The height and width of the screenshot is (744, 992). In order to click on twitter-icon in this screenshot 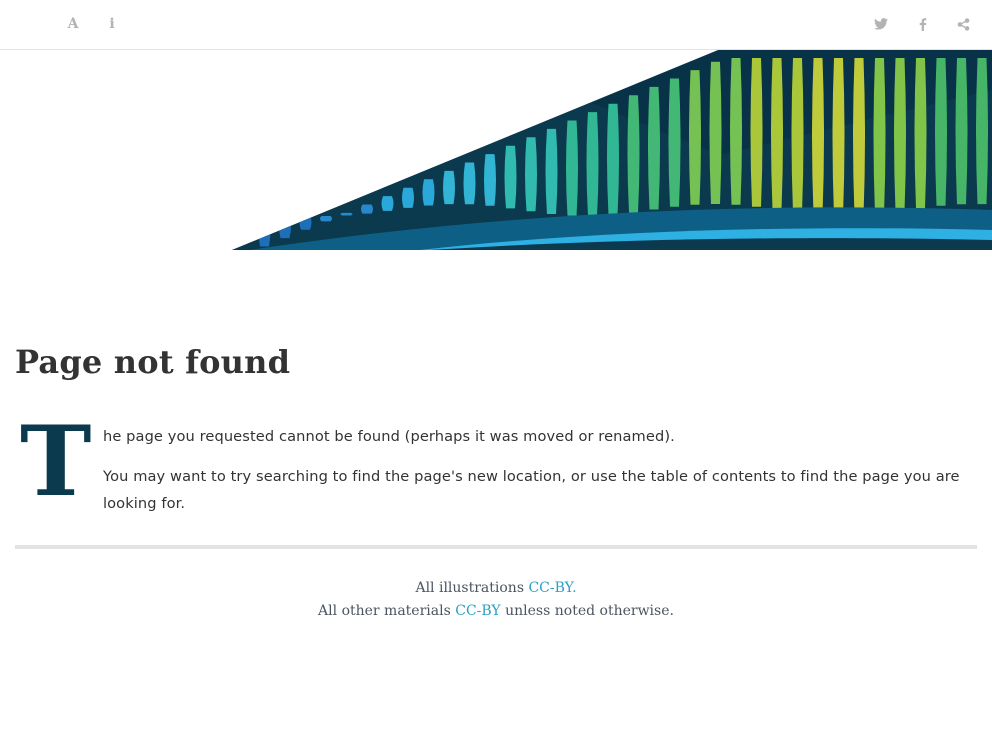, I will do `click(881, 24)`.